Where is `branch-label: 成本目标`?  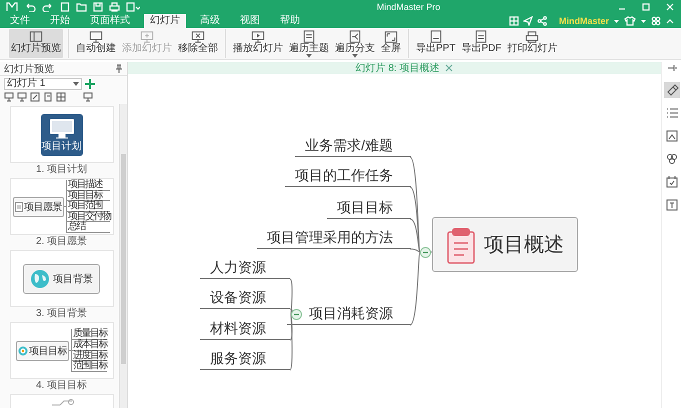 branch-label: 成本目标 is located at coordinates (89, 345).